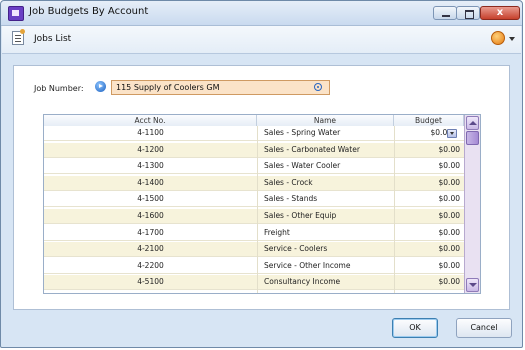 Image resolution: width=525 pixels, height=350 pixels. Describe the element at coordinates (318, 87) in the screenshot. I see `search-icon` at that location.